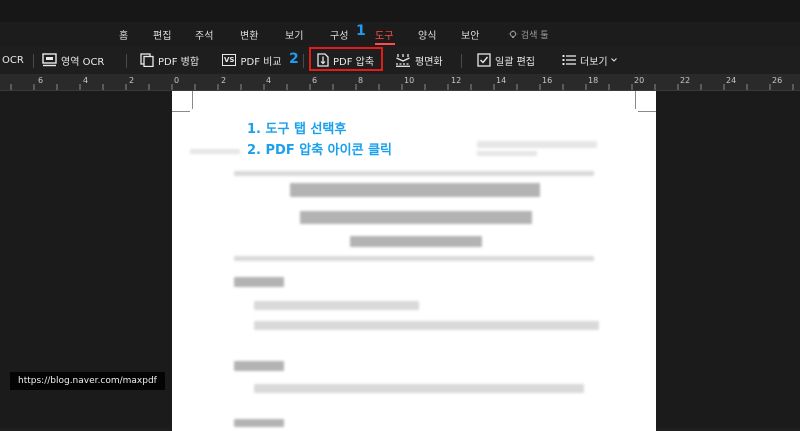  I want to click on search-tools: 검색 툴, so click(528, 34).